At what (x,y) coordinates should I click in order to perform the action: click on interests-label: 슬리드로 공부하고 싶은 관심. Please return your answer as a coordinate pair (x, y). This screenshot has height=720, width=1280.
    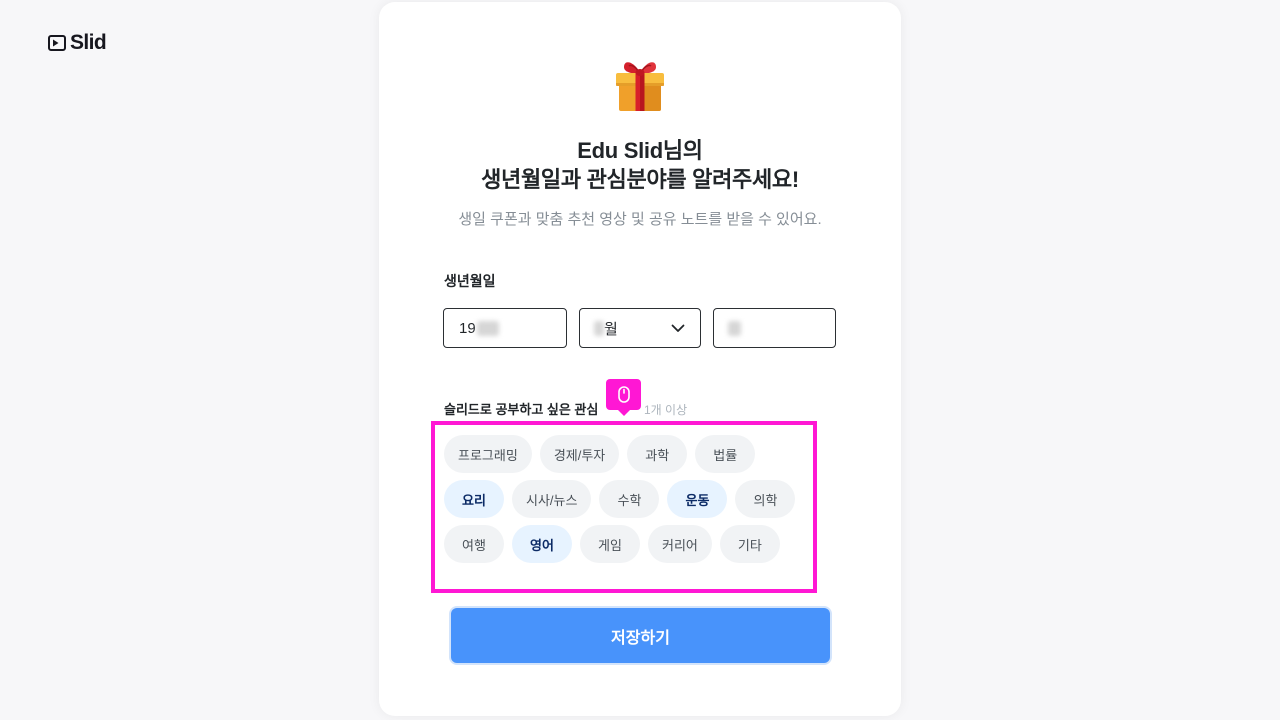
    Looking at the image, I should click on (521, 409).